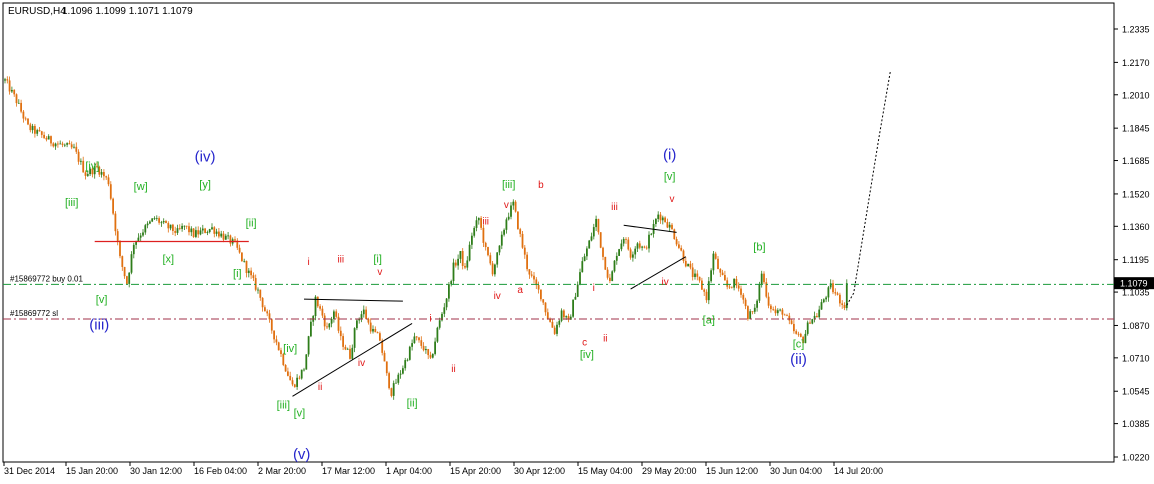 Image resolution: width=1154 pixels, height=484 pixels. I want to click on wave-label: [b], so click(759, 248).